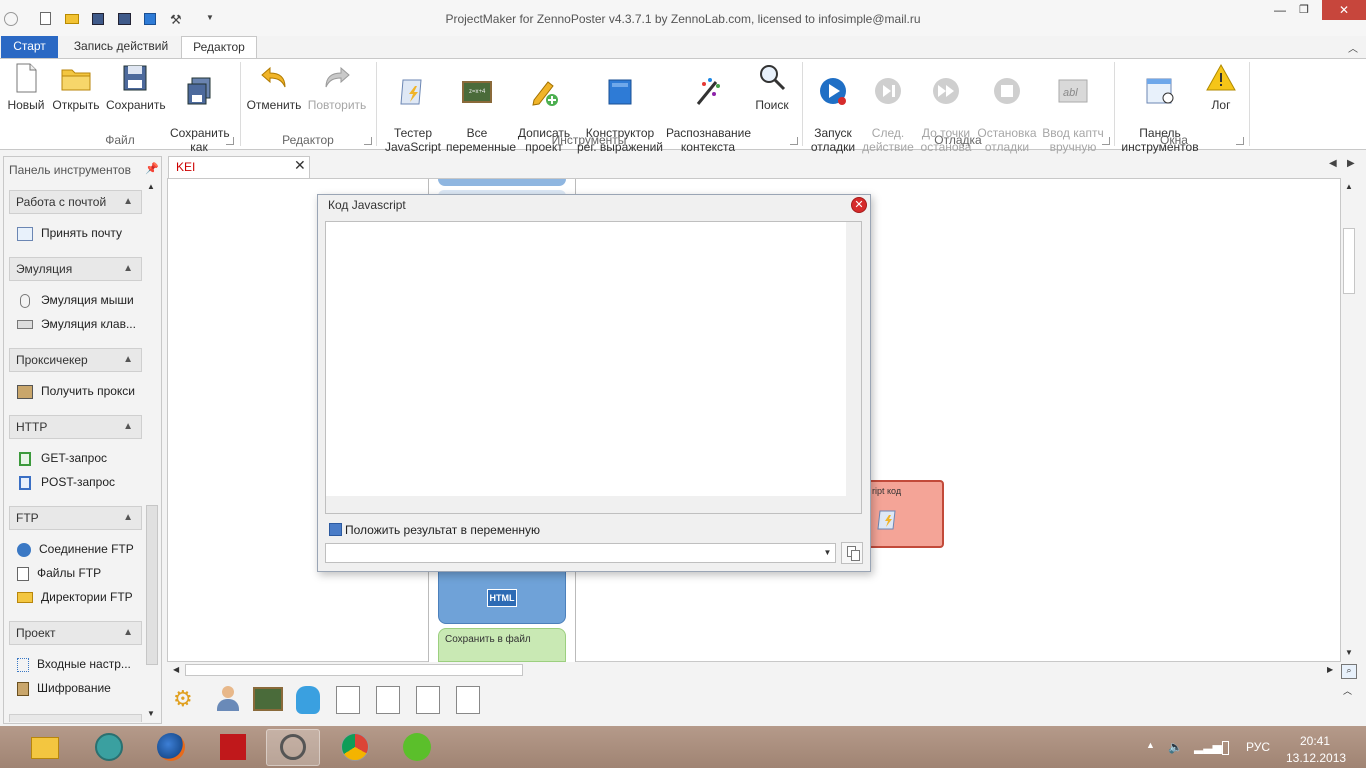 The width and height of the screenshot is (1366, 768). Describe the element at coordinates (1106, 141) in the screenshot. I see `debug-group-launcher` at that location.